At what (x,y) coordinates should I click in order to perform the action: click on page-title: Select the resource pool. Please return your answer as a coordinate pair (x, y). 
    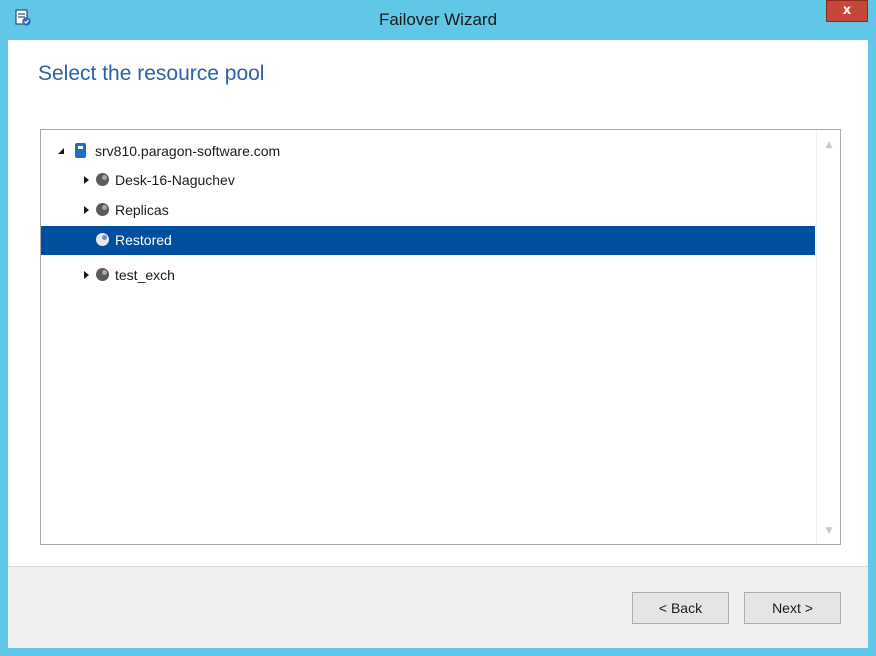
    Looking at the image, I should click on (151, 73).